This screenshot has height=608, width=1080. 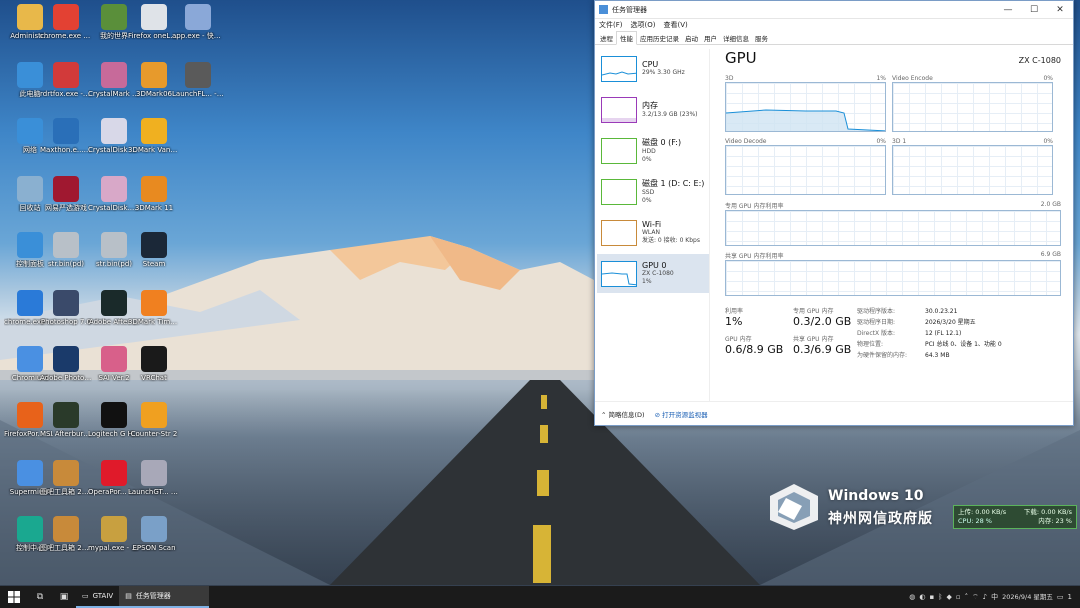 I want to click on edition-logo-icon, so click(x=794, y=507).